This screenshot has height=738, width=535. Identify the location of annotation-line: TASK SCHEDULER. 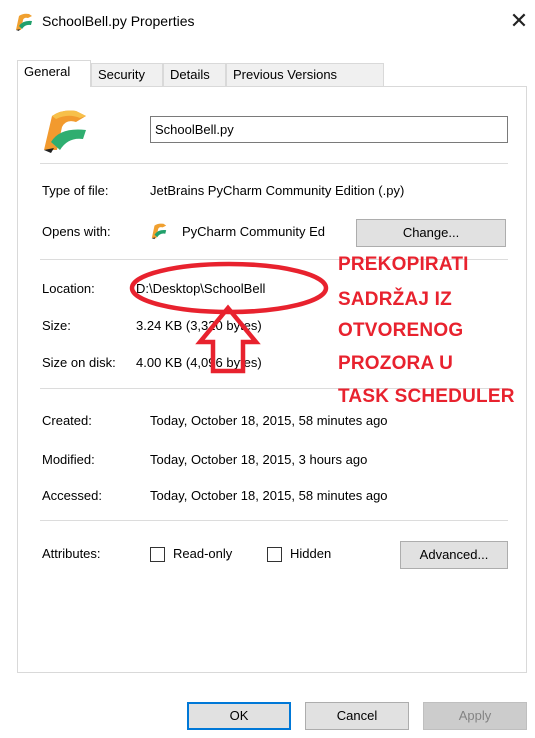
(426, 396).